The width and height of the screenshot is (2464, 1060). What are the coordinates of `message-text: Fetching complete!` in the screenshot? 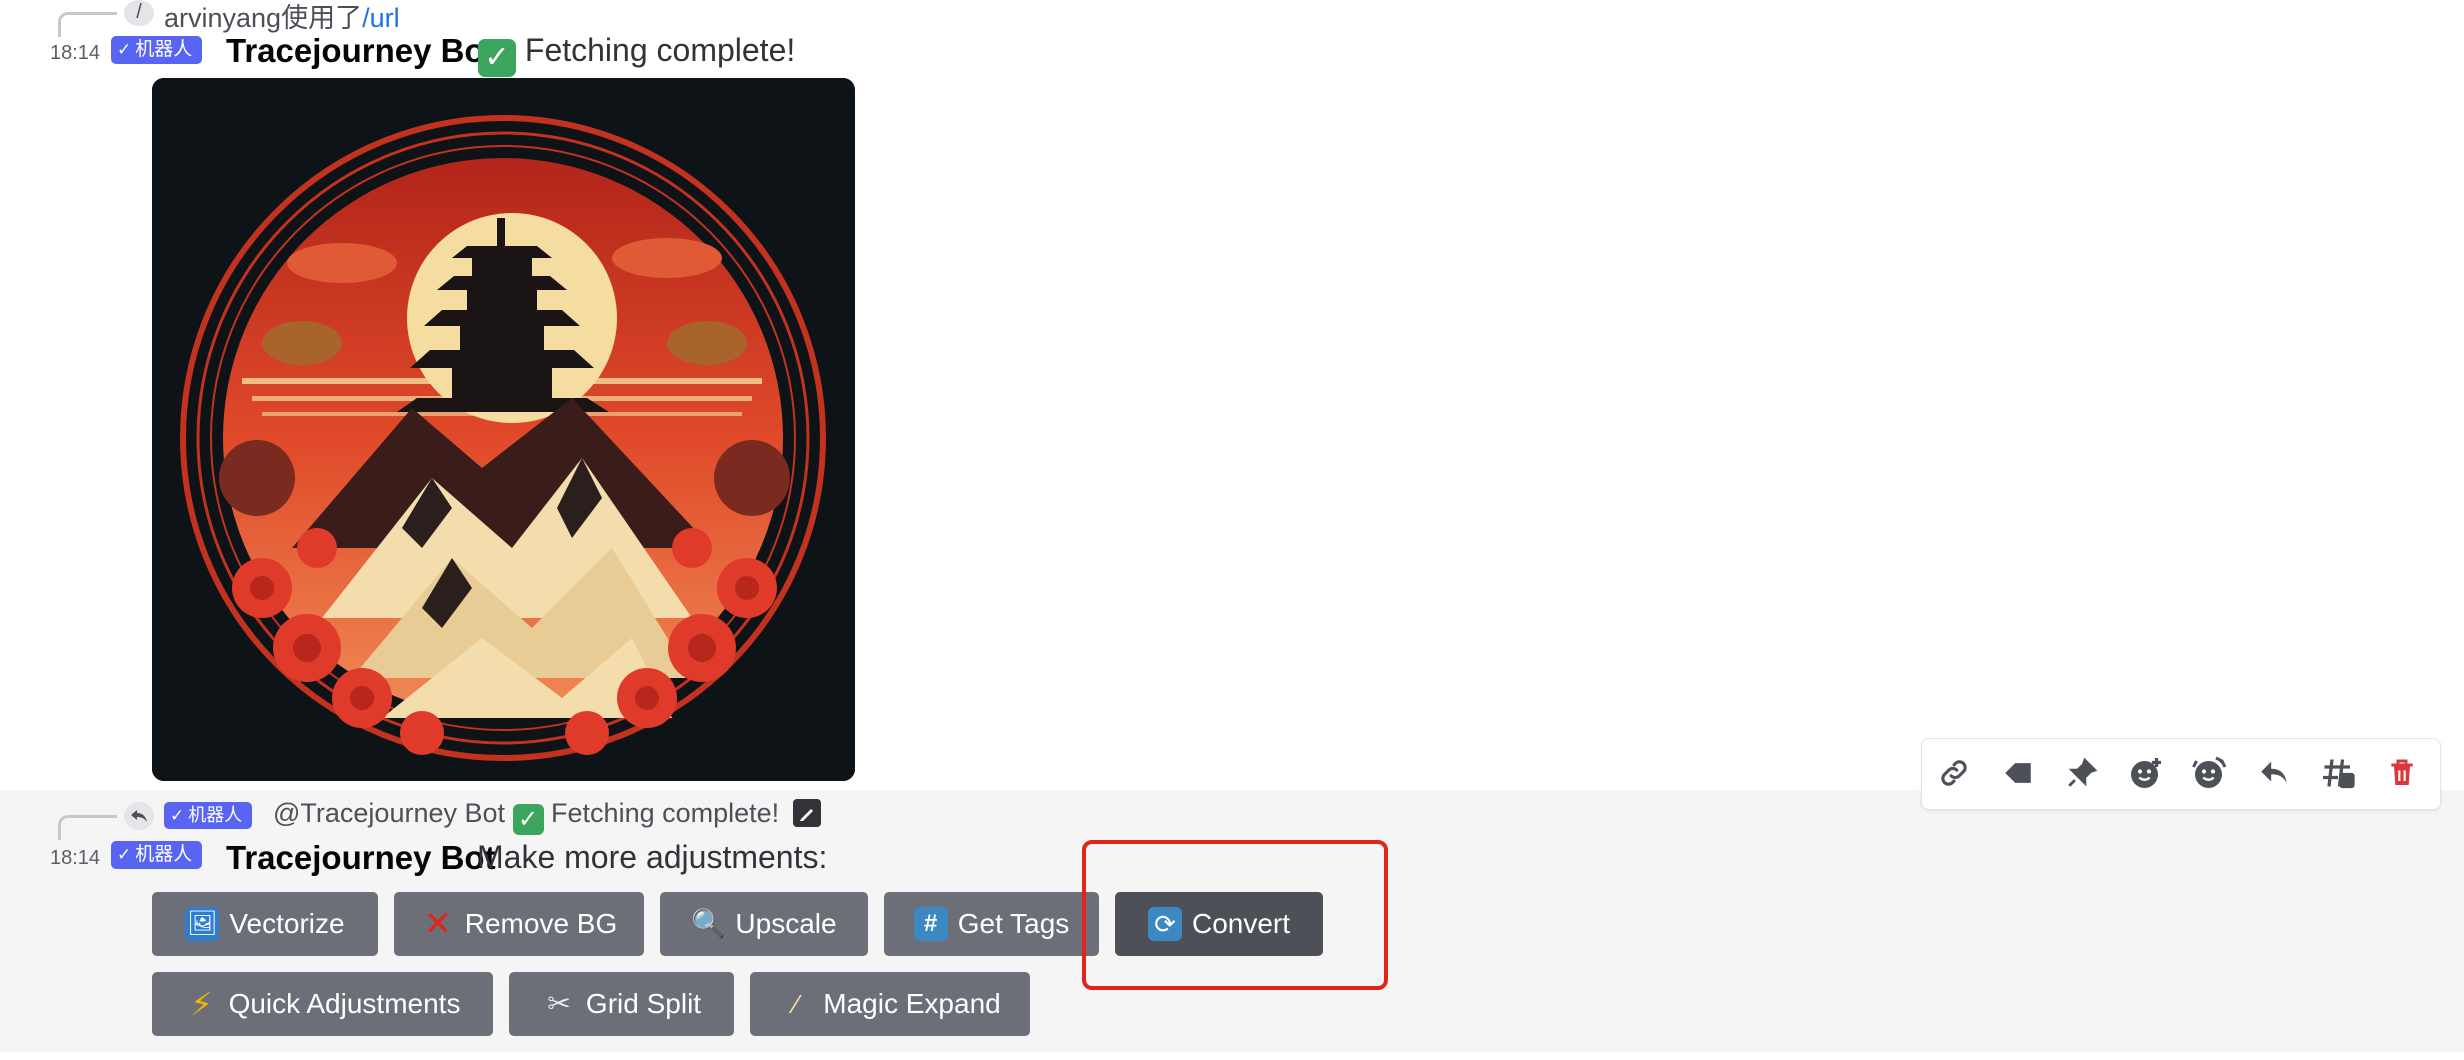 It's located at (660, 50).